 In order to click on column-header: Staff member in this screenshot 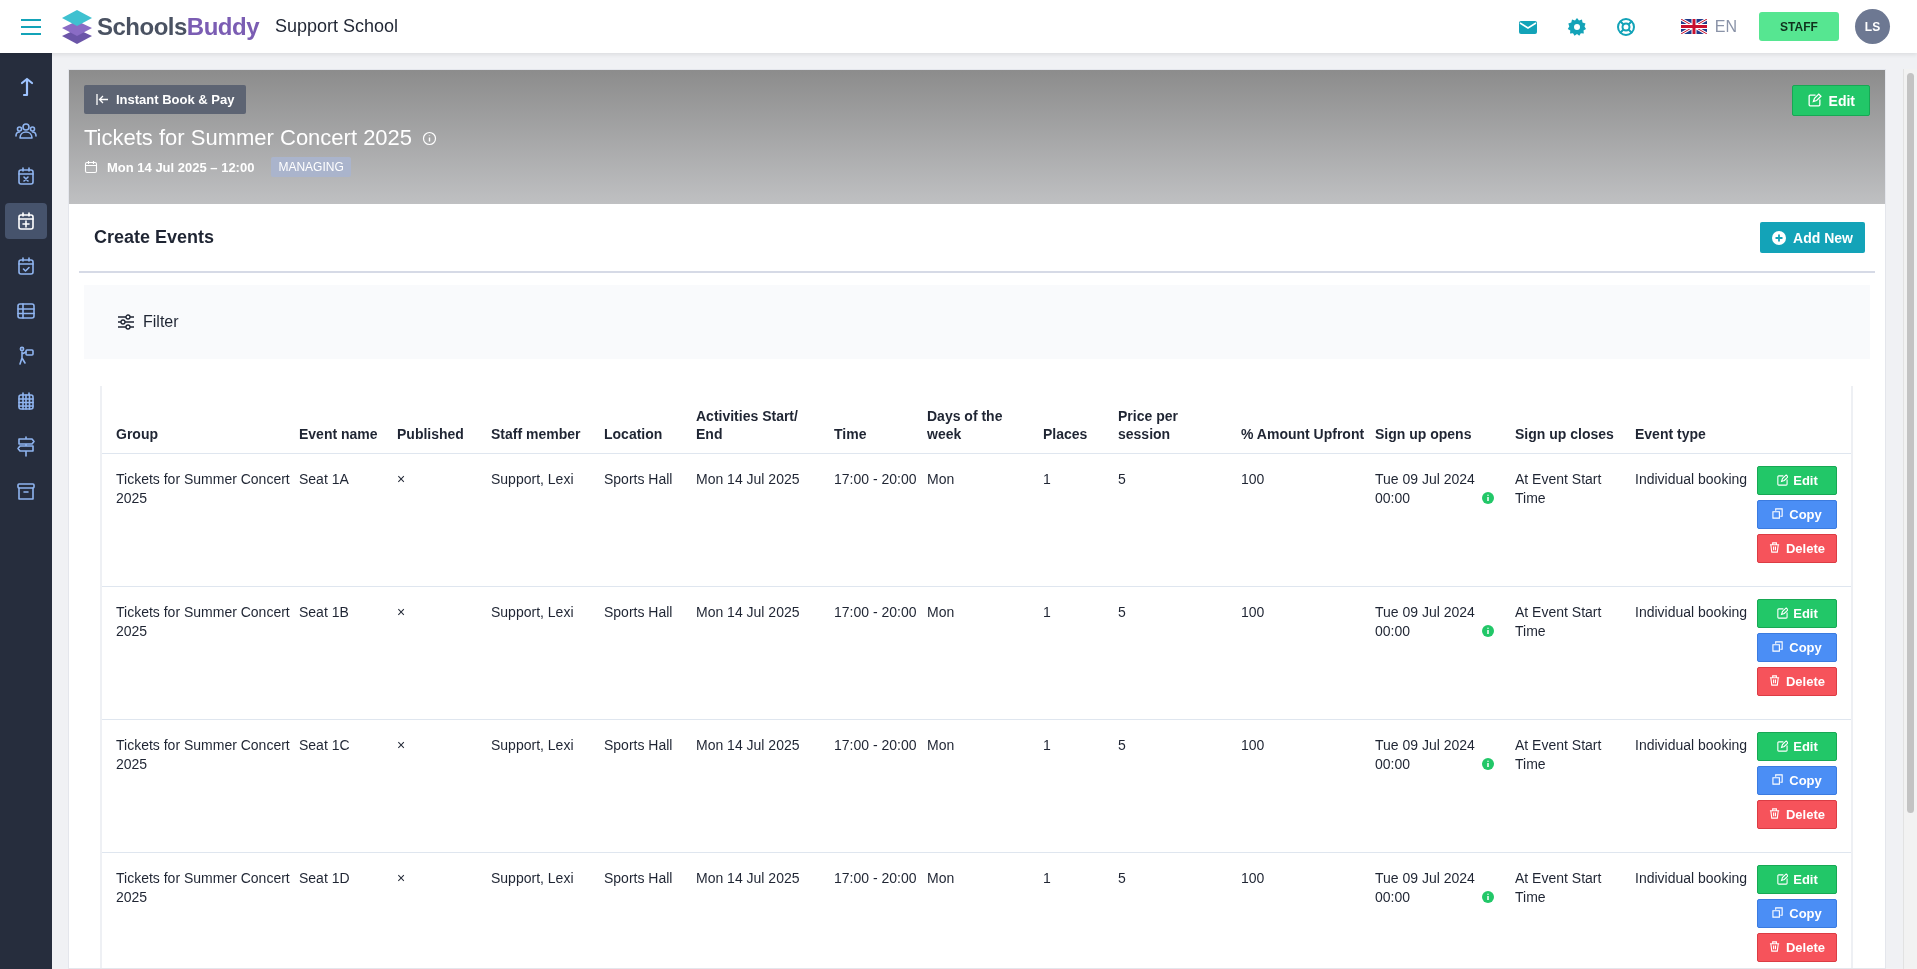, I will do `click(547, 419)`.